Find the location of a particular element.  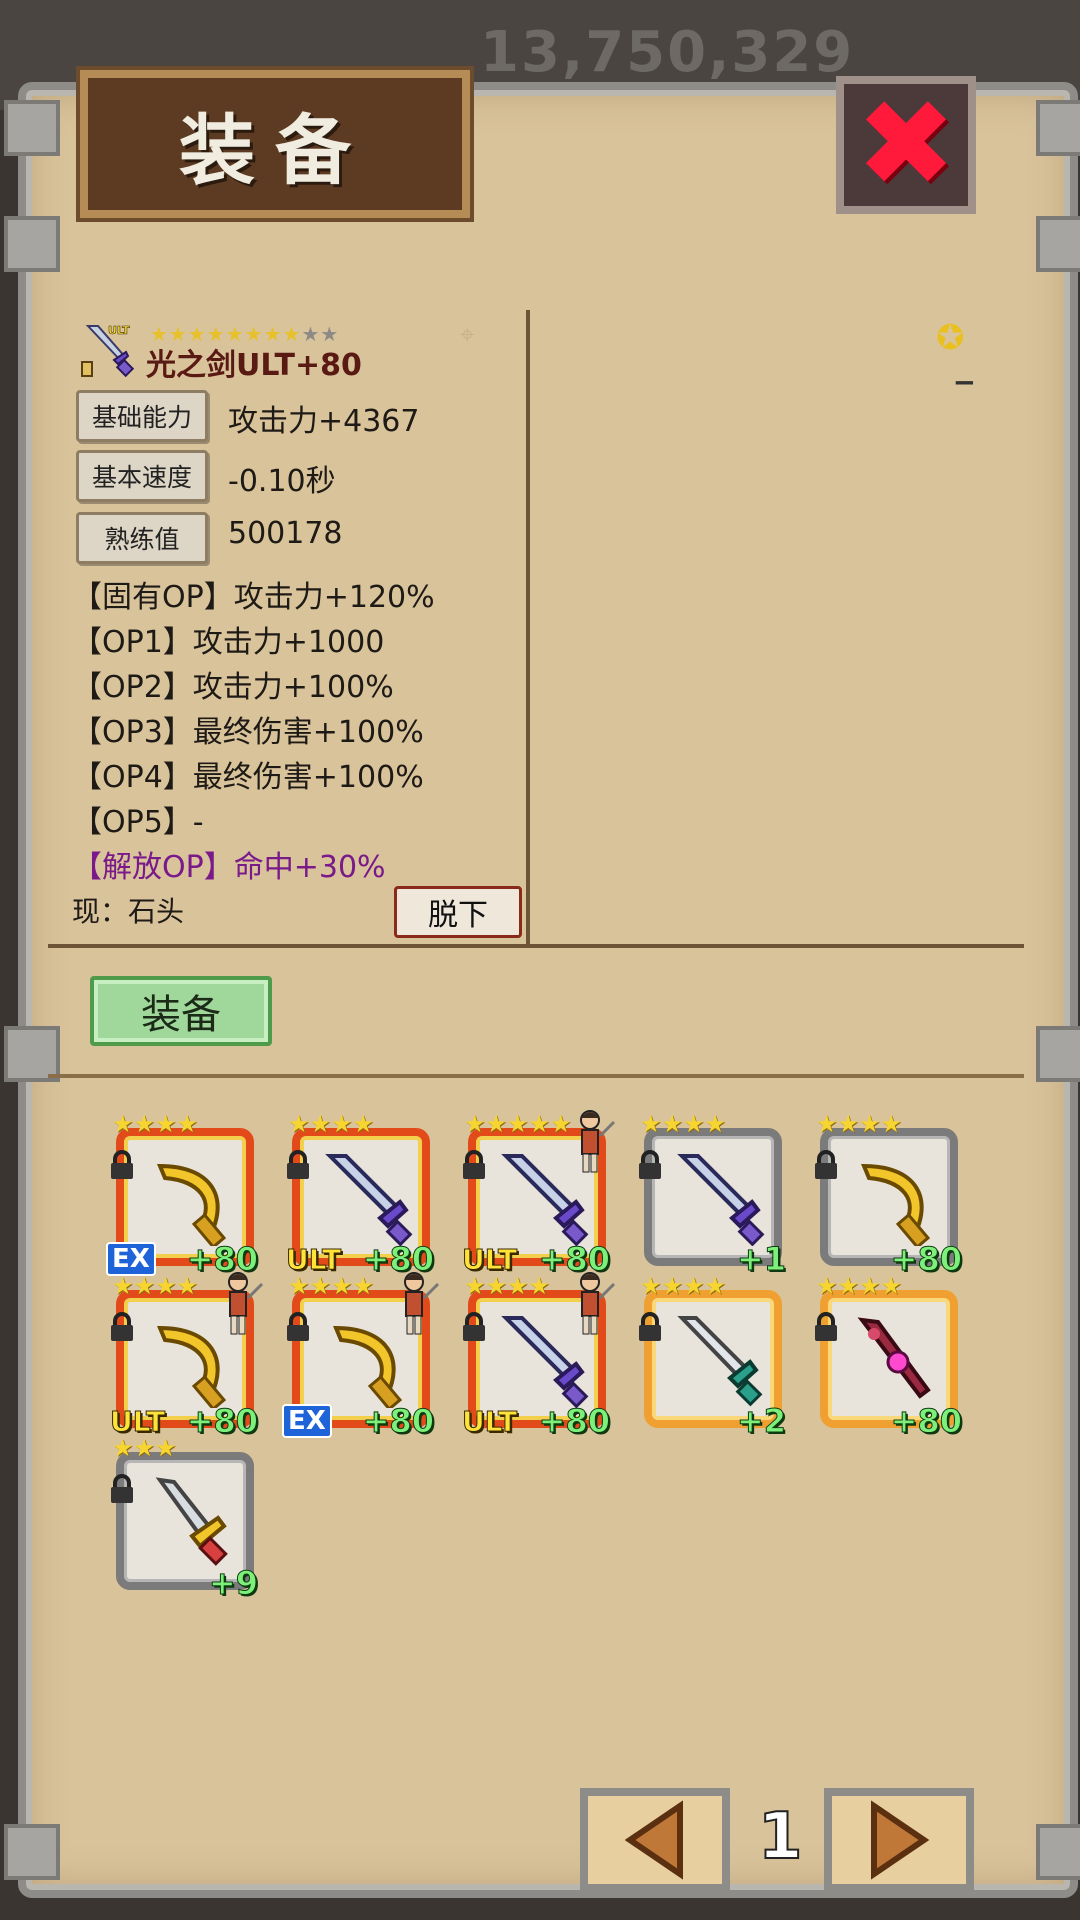

stat-value-proficiency: 500178 is located at coordinates (285, 533).